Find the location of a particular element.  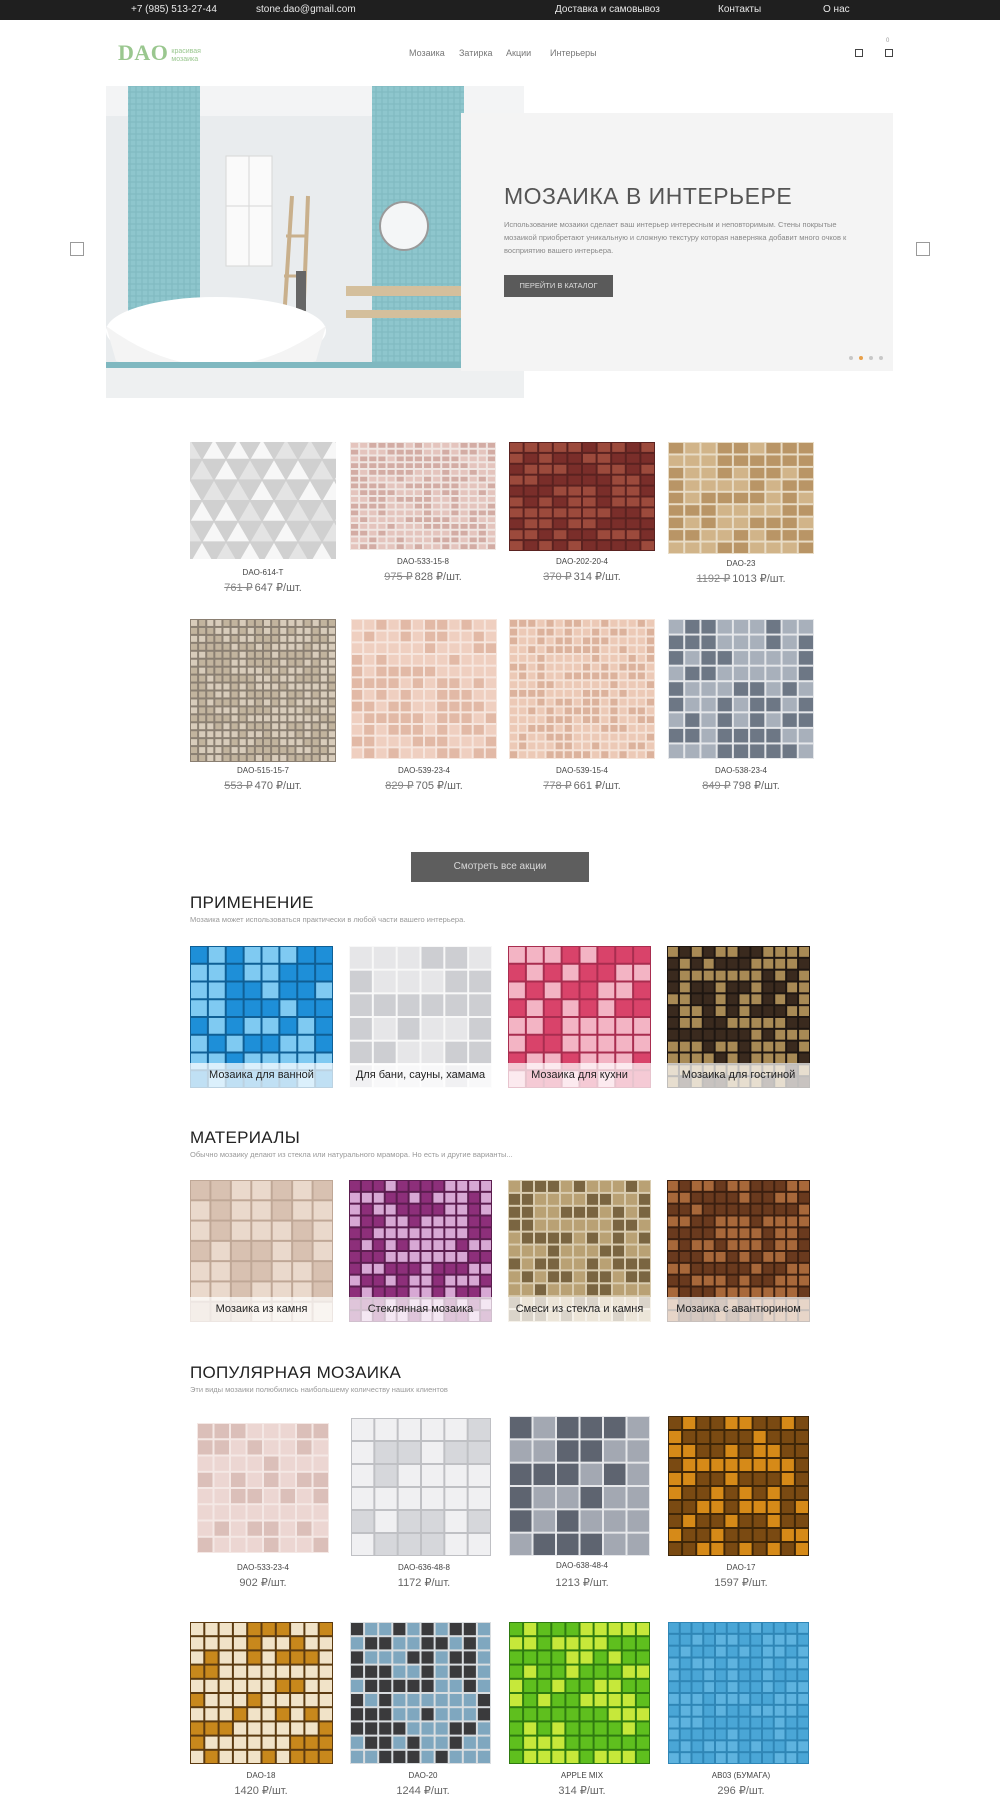

product-price: 1244 ₽/шт. is located at coordinates (423, 1791).